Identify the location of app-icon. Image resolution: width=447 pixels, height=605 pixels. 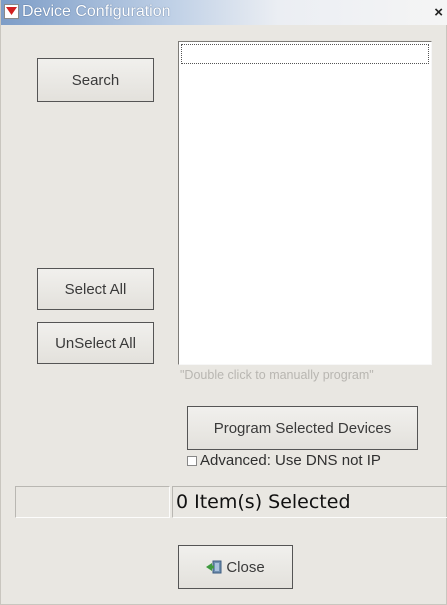
(11, 11).